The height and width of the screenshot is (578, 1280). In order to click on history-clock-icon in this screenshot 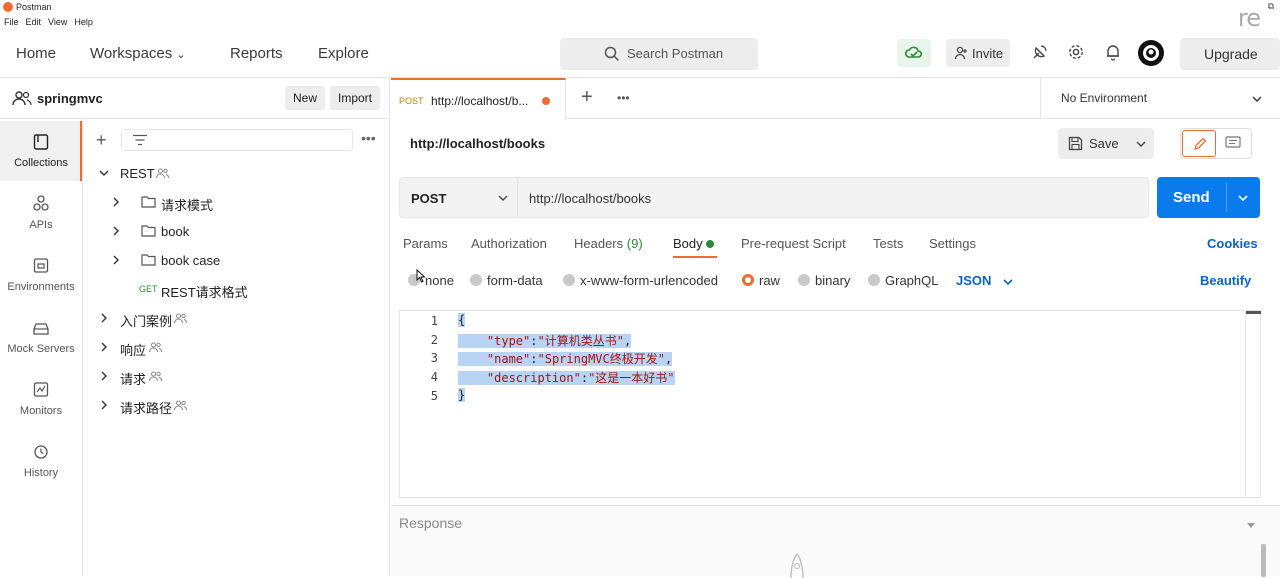, I will do `click(41, 452)`.